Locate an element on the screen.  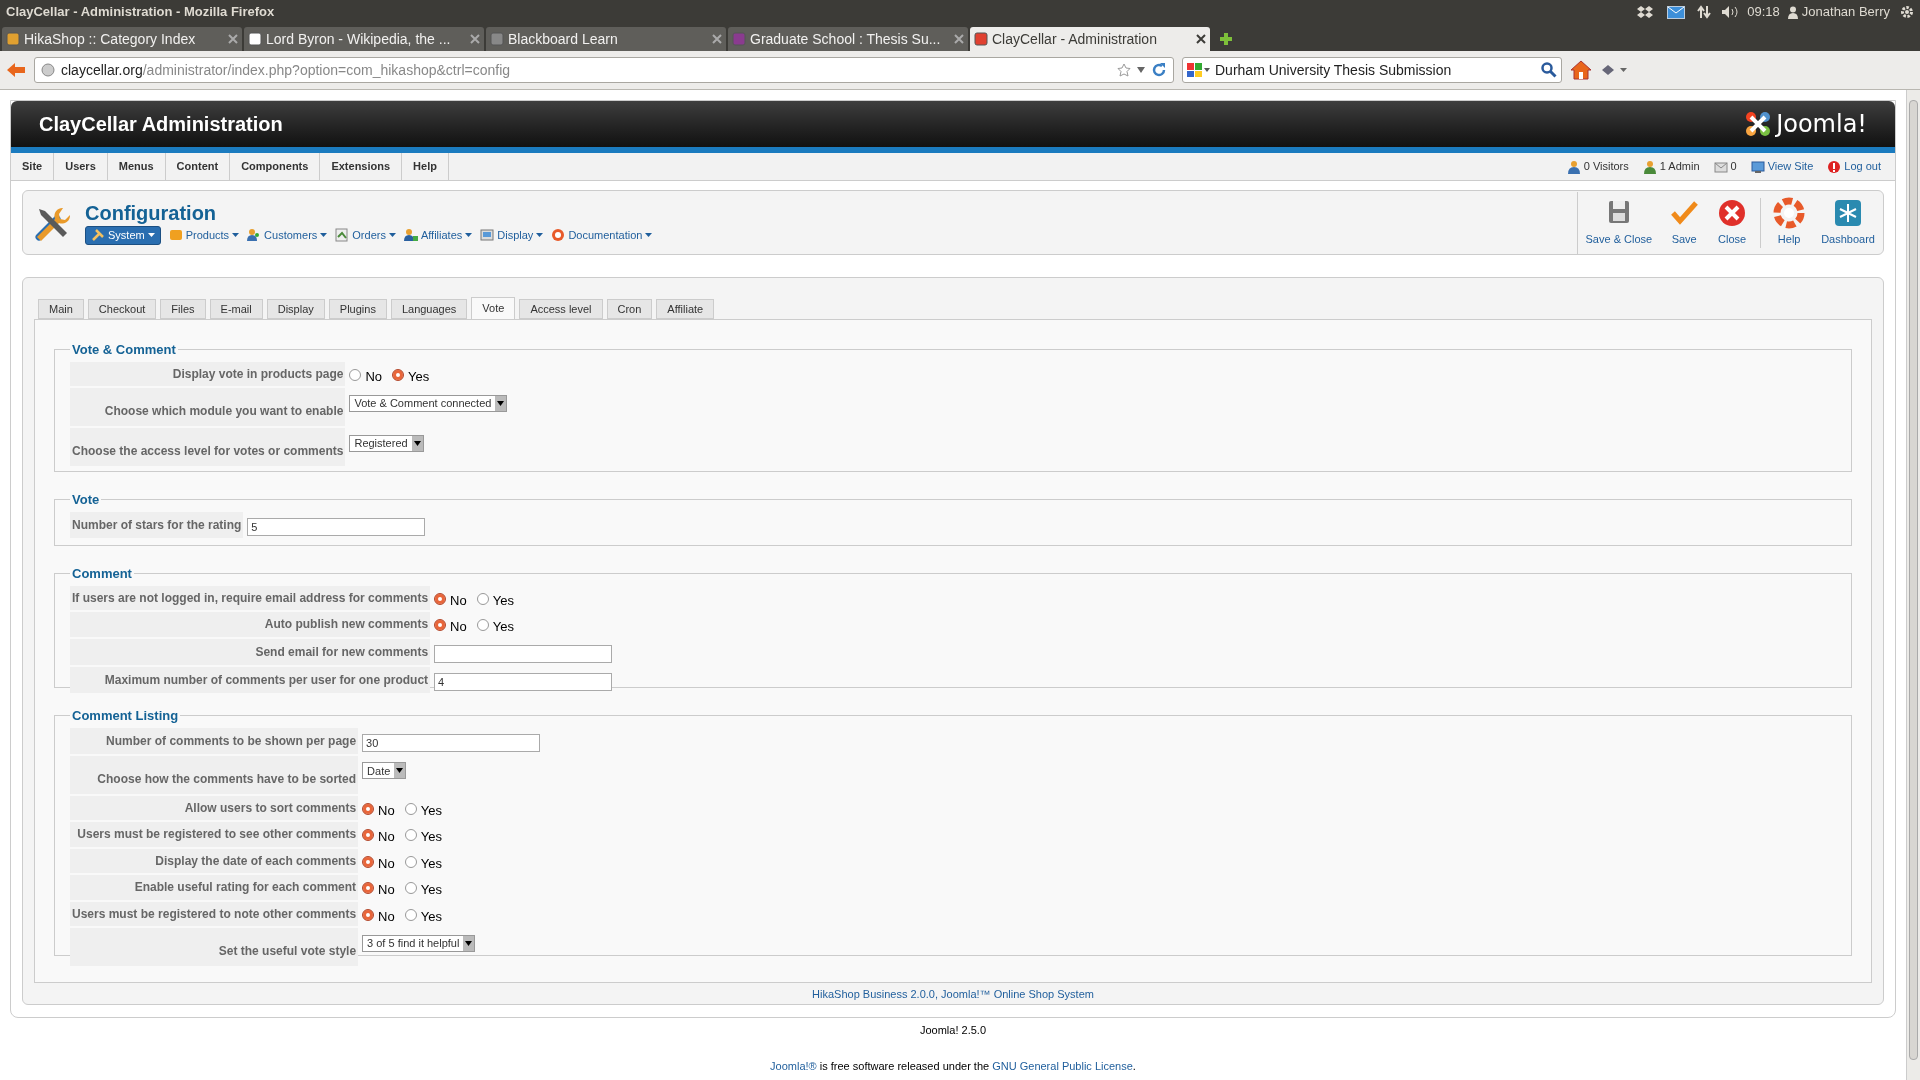
status-text: 0 is located at coordinates (1733, 167).